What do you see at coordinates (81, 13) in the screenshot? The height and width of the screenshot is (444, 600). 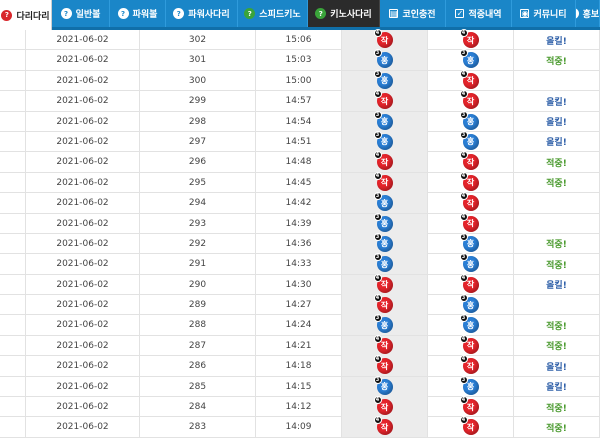 I see `tab-1: ? 일반볼` at bounding box center [81, 13].